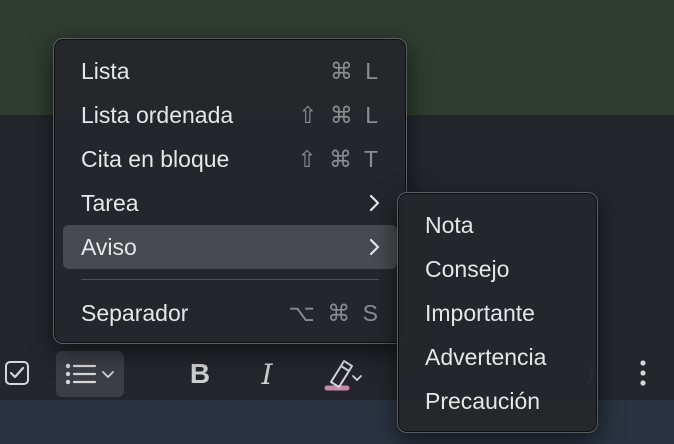 Image resolution: width=674 pixels, height=444 pixels. What do you see at coordinates (230, 313) in the screenshot?
I see `menu-item-separador: Separador ⌥ ⌘ S` at bounding box center [230, 313].